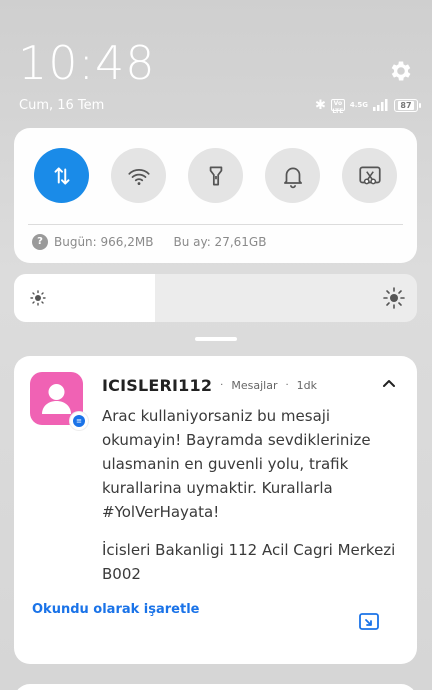 The width and height of the screenshot is (432, 690). I want to click on data-transfer-icon, so click(61, 175).